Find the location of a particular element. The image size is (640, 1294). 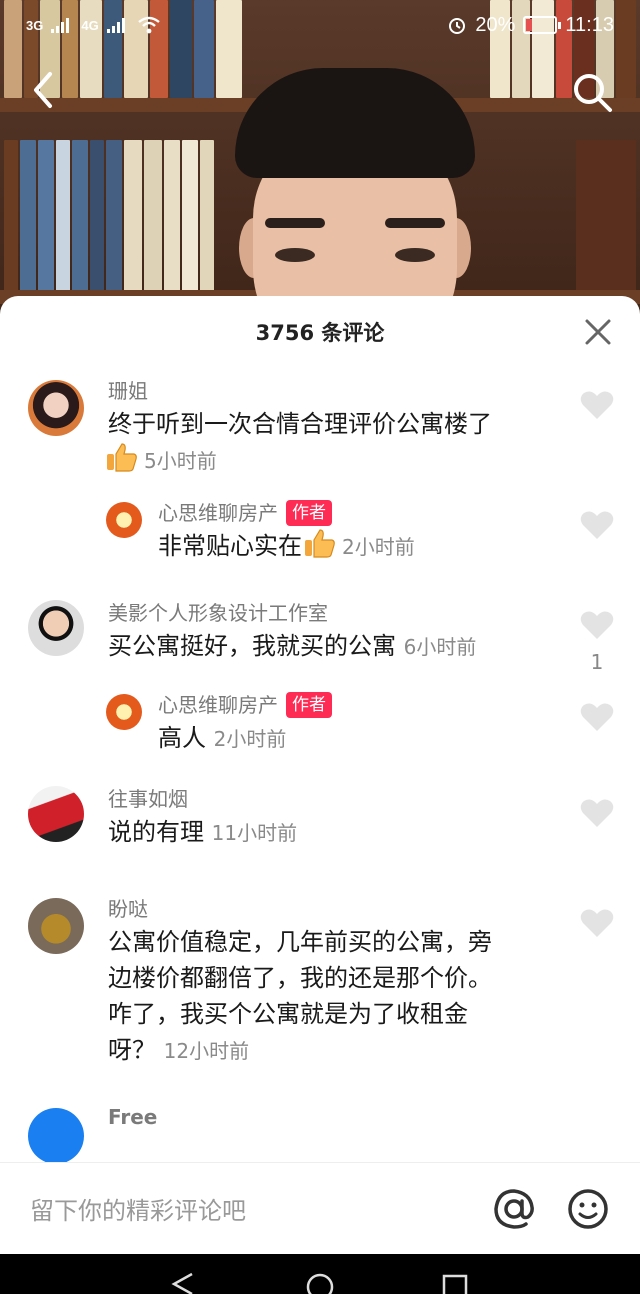

wifi-icon is located at coordinates (148, 25).